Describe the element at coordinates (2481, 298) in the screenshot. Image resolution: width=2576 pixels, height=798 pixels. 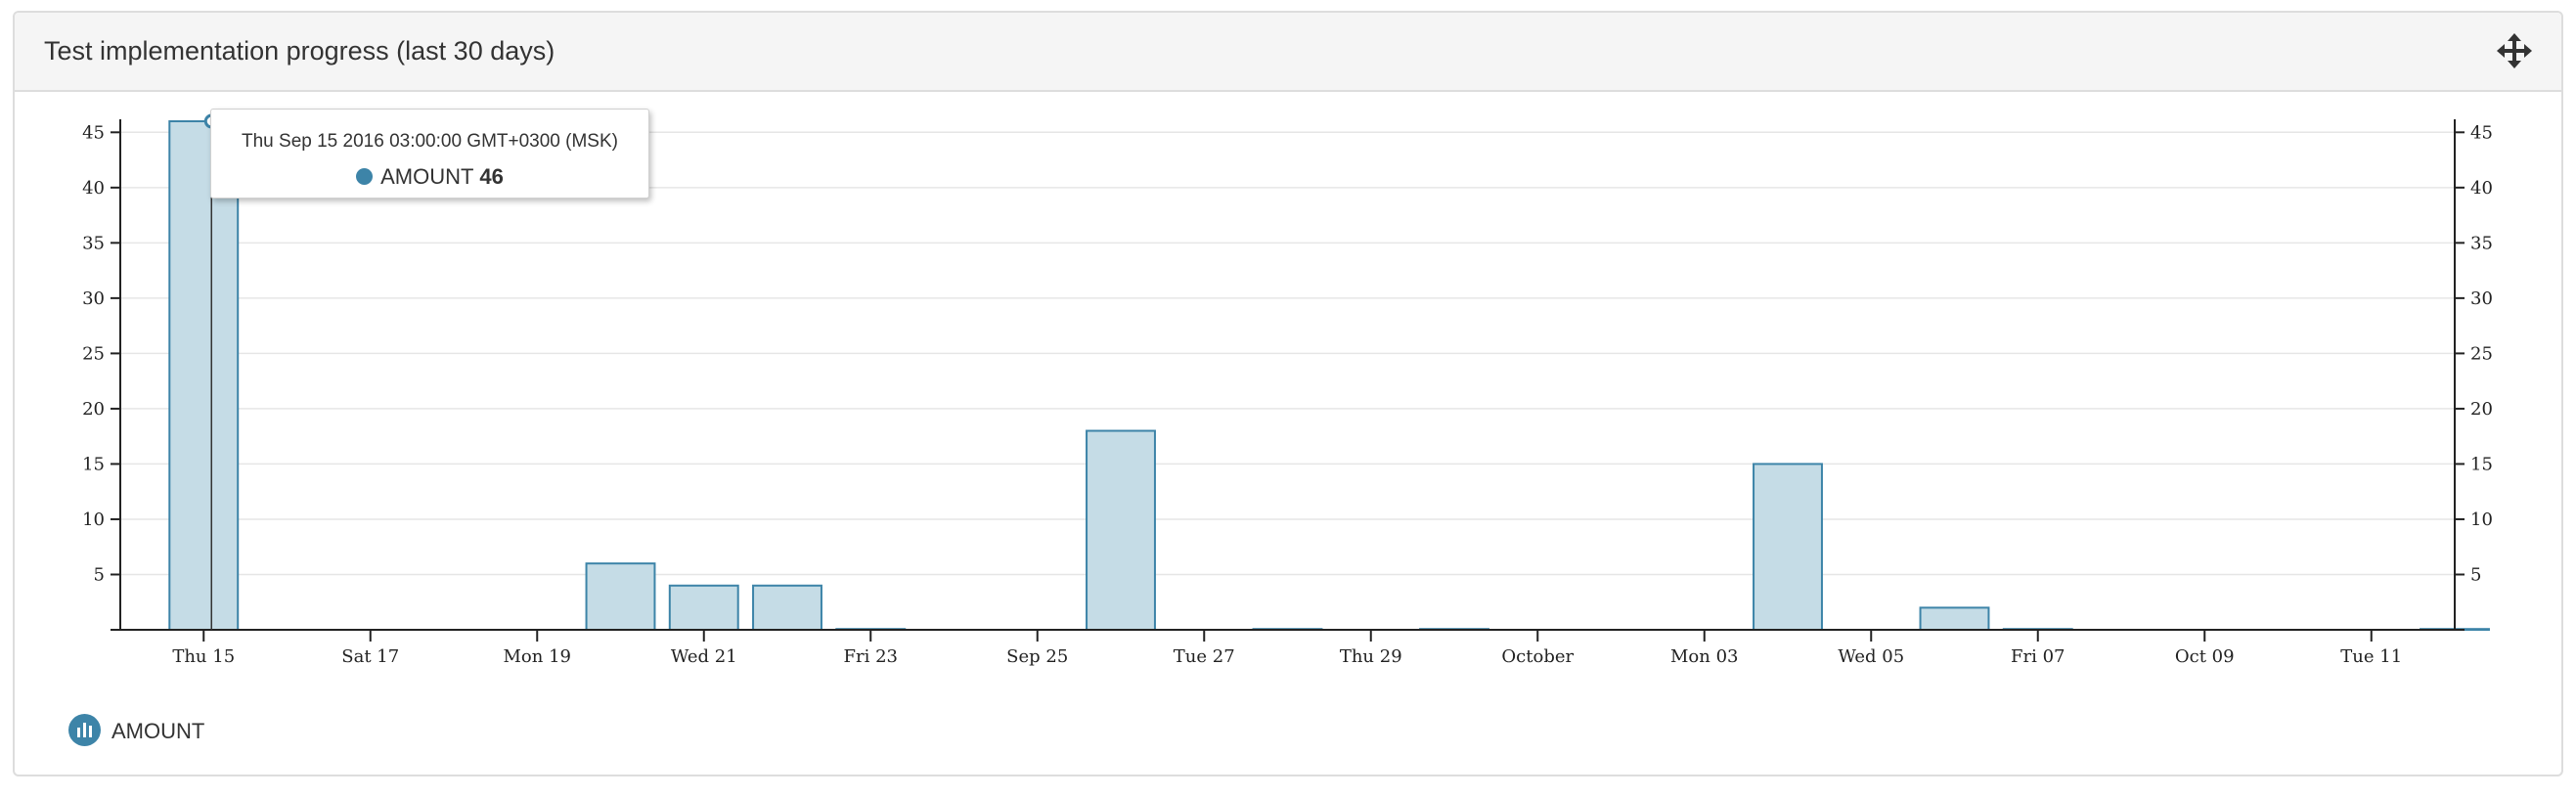
I see `y-tick-label-right: 30` at that location.